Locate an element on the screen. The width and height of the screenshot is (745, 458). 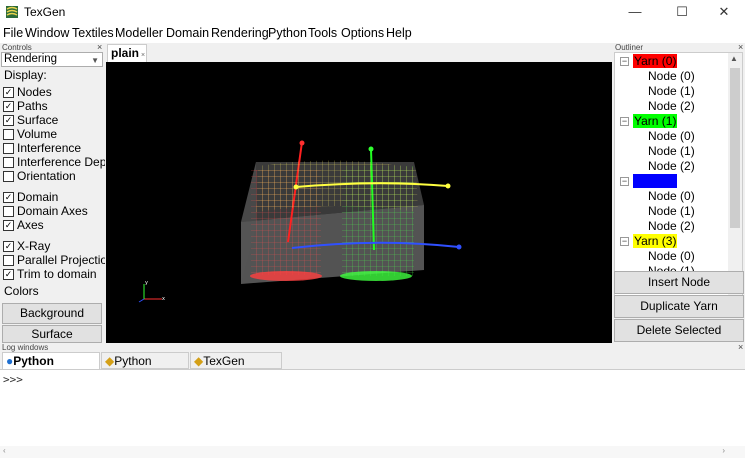
checkbox-domain-axes-box is located at coordinates (8, 211).